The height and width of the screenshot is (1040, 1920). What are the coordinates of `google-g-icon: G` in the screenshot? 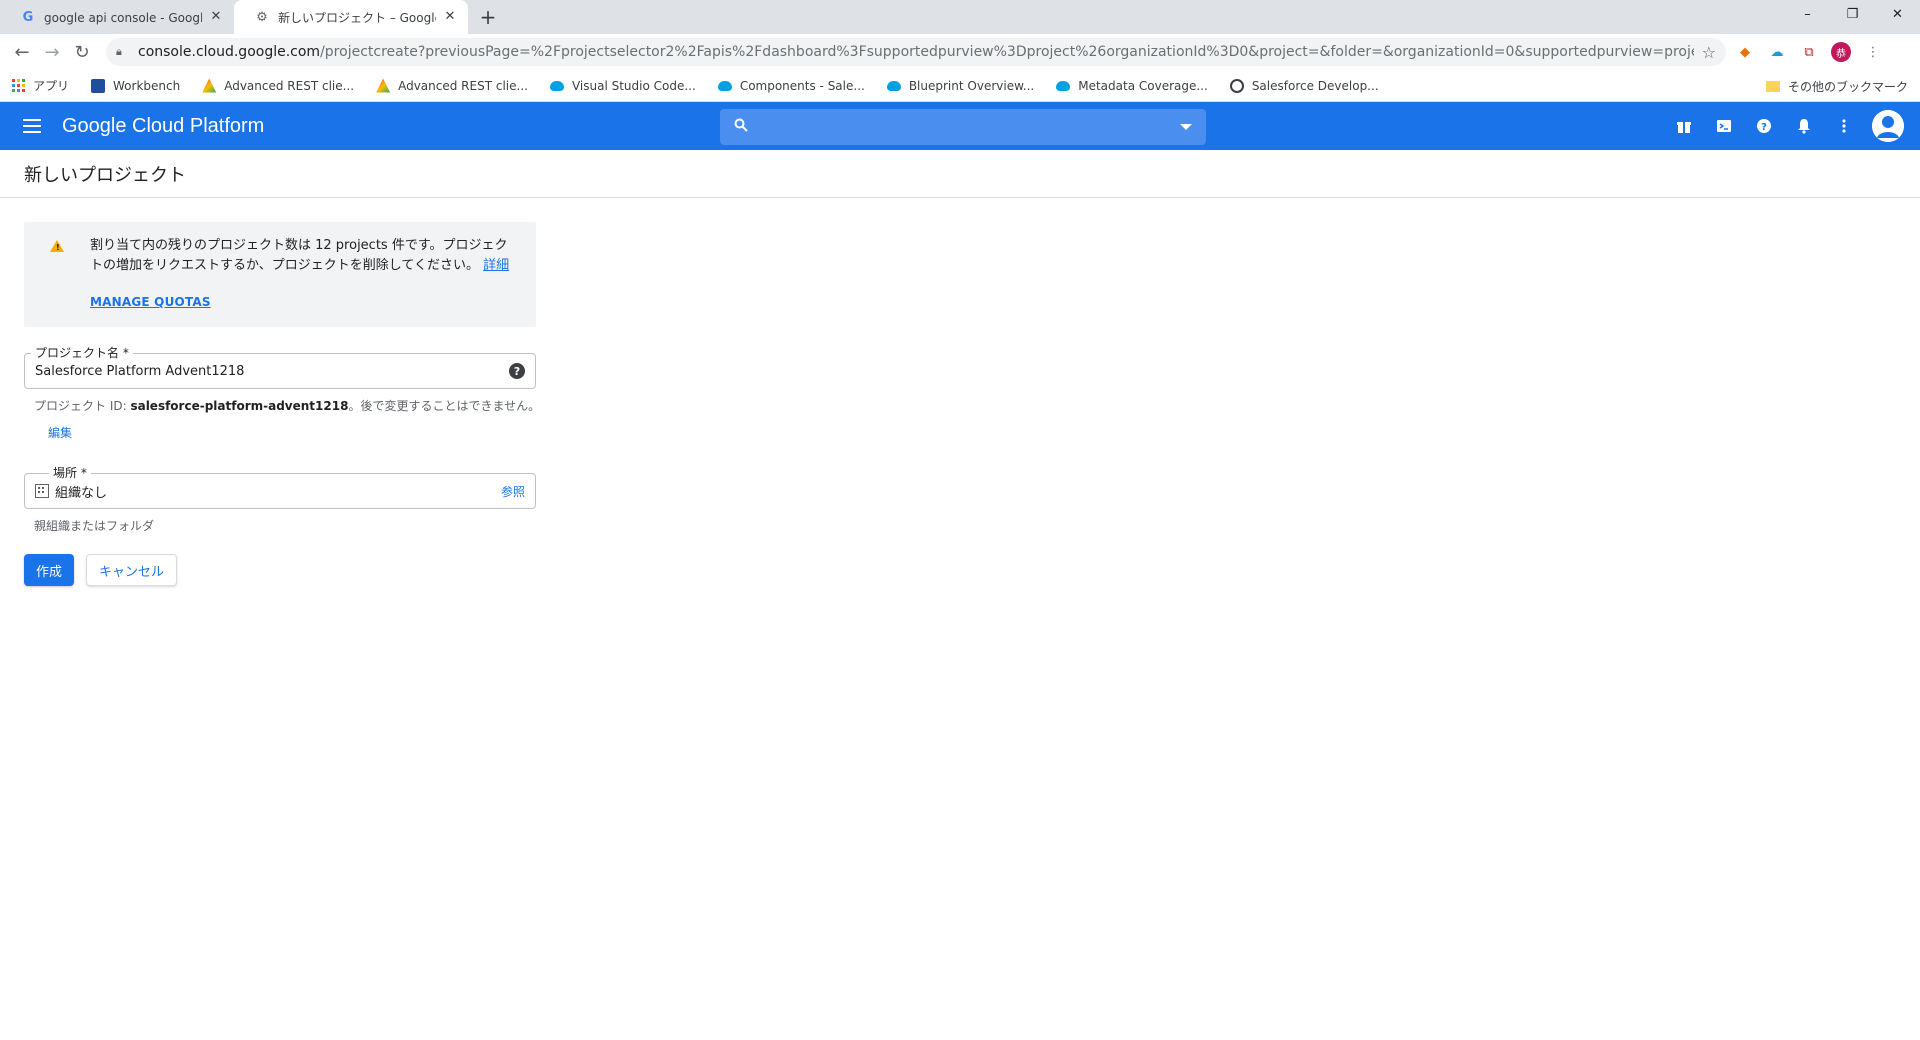 It's located at (28, 17).